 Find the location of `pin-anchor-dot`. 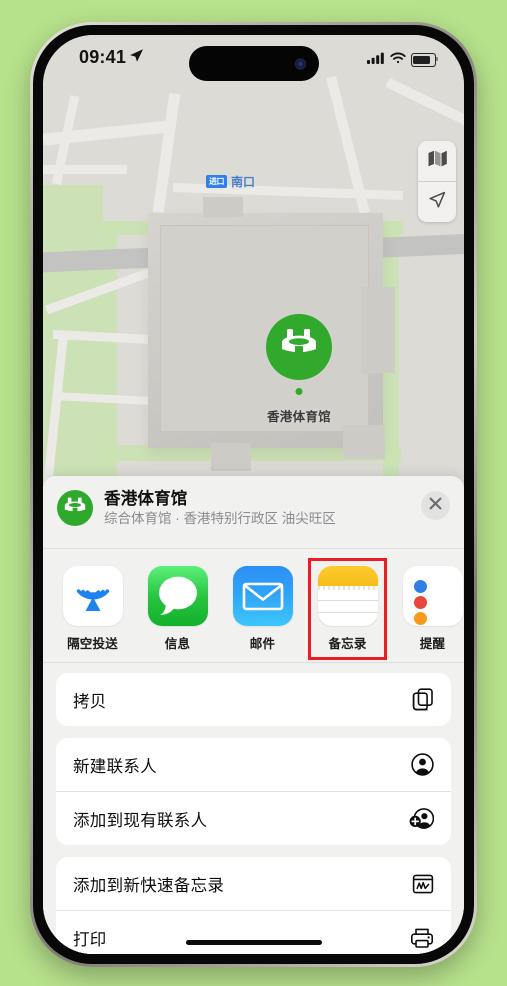

pin-anchor-dot is located at coordinates (299, 391).